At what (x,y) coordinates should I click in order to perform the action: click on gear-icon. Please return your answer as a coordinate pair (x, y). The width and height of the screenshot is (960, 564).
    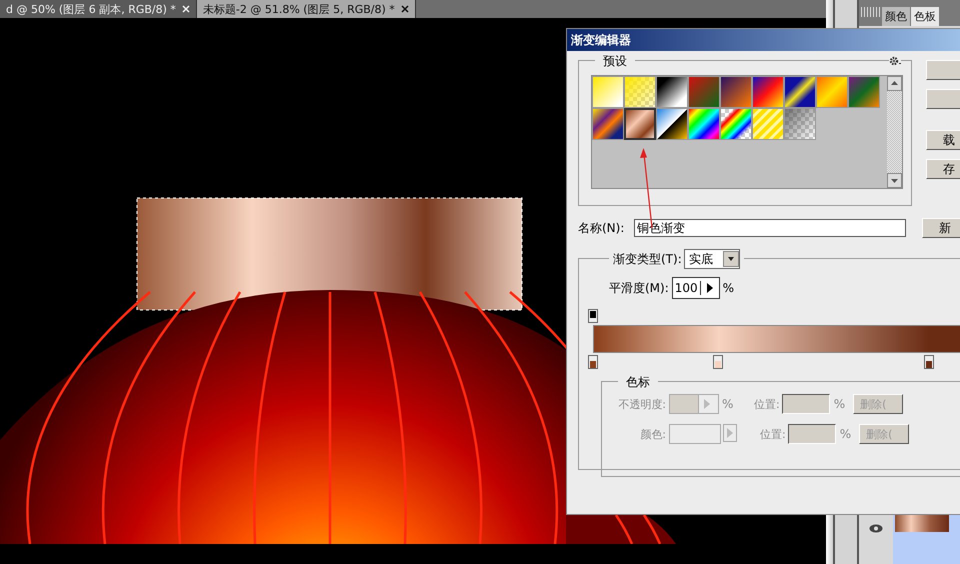
    Looking at the image, I should click on (895, 61).